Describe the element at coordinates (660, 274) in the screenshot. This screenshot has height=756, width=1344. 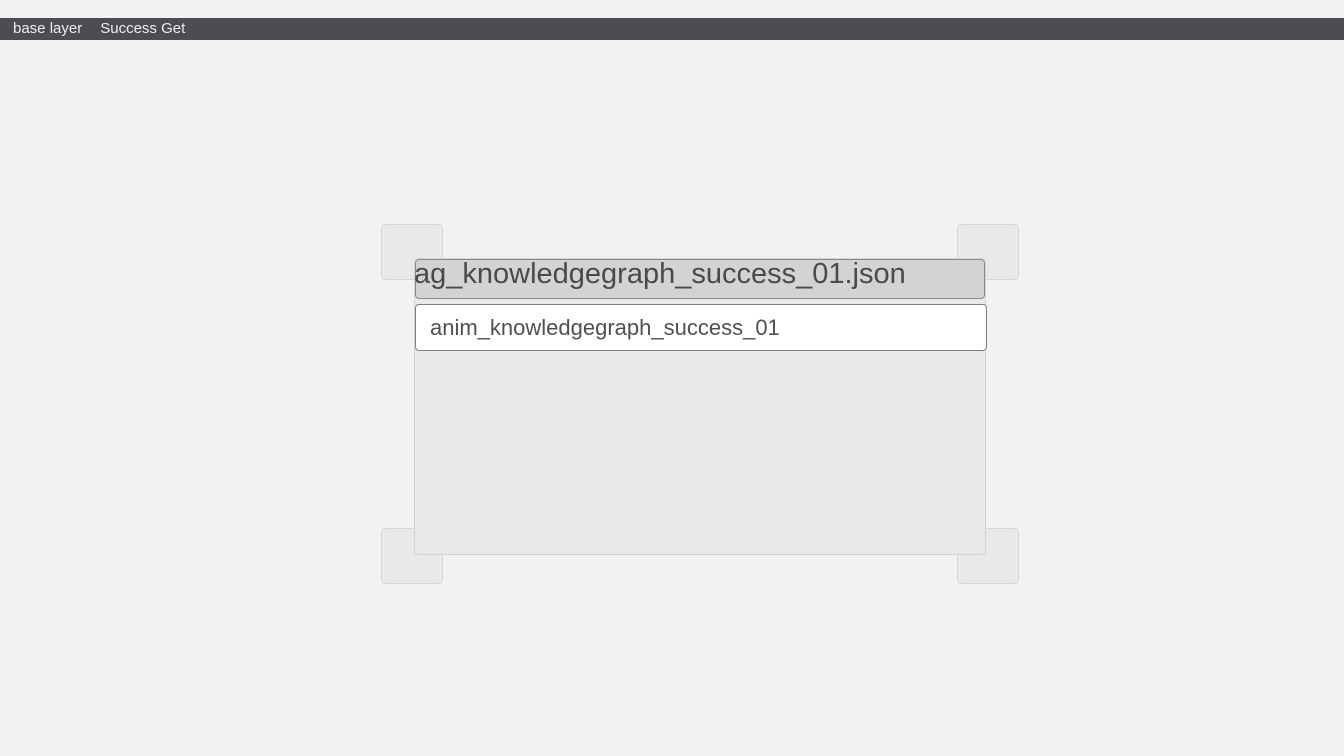
I see `file-title: ag_knowledgegraph_success_01.json` at that location.